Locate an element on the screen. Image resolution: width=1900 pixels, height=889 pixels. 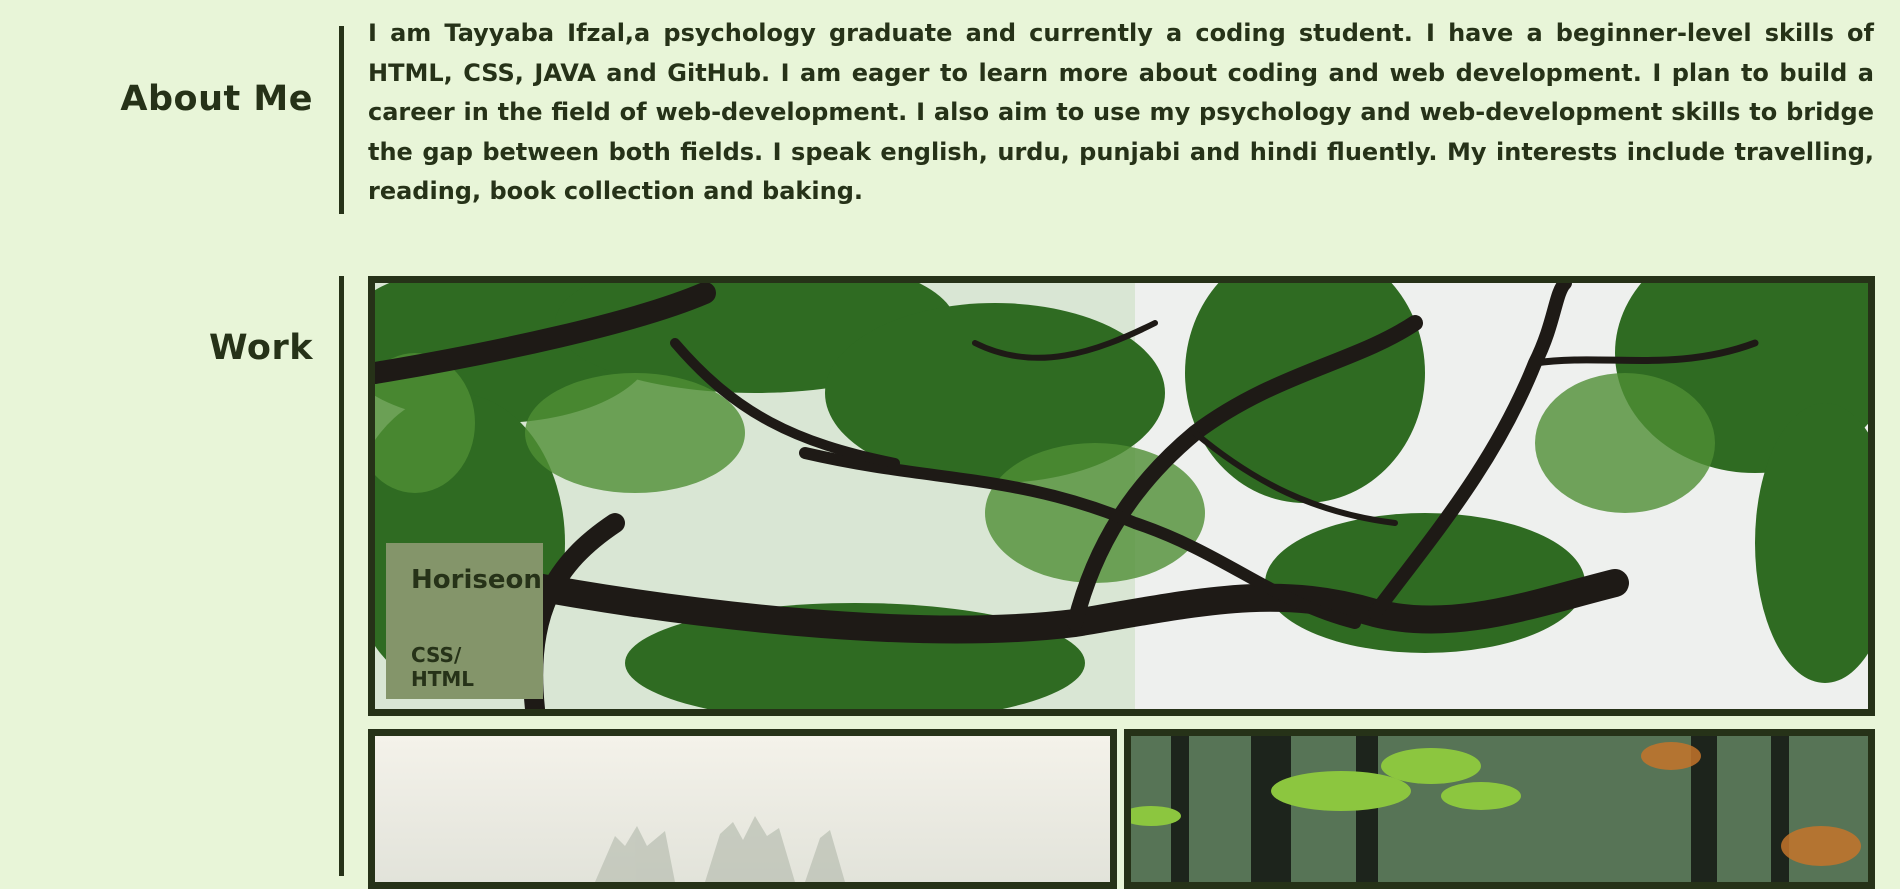
misty-forest-image is located at coordinates (742, 809).